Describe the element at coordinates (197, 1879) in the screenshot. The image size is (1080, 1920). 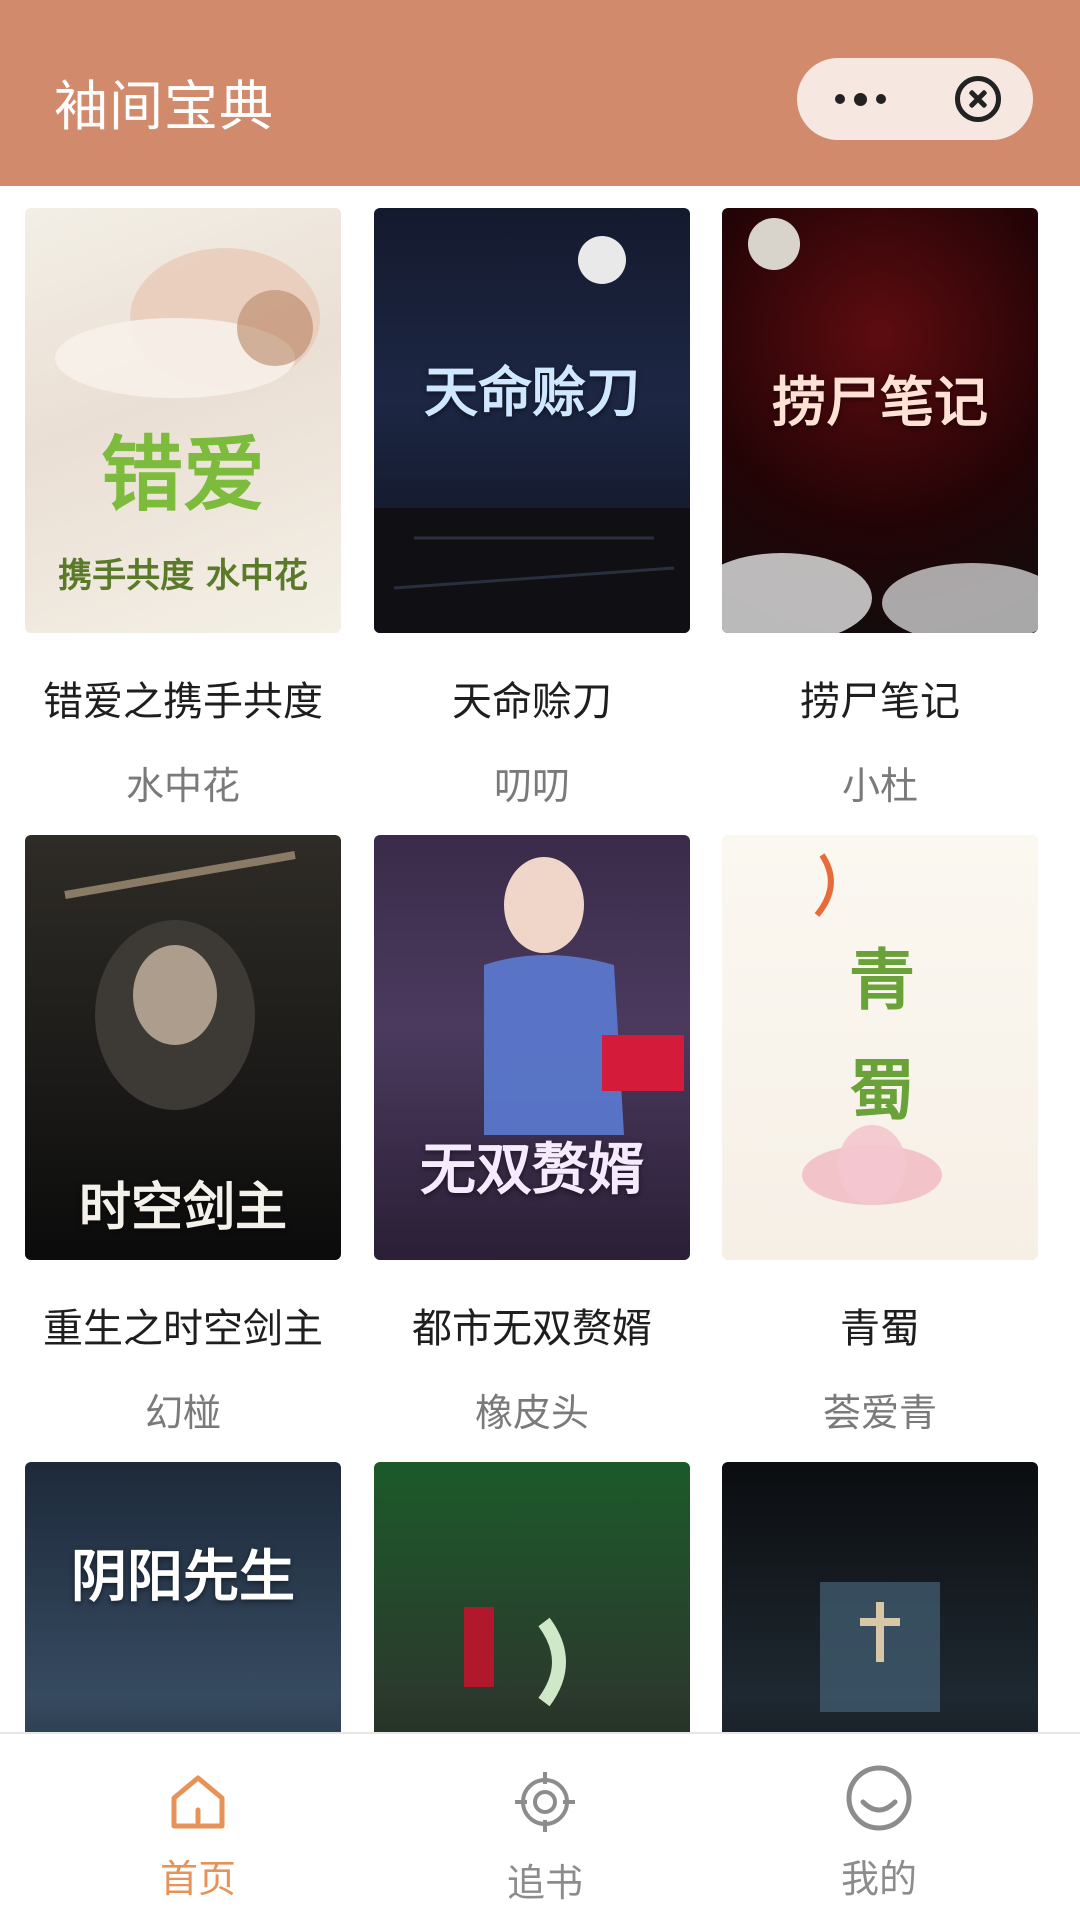
I see `tab-label: 首页` at that location.